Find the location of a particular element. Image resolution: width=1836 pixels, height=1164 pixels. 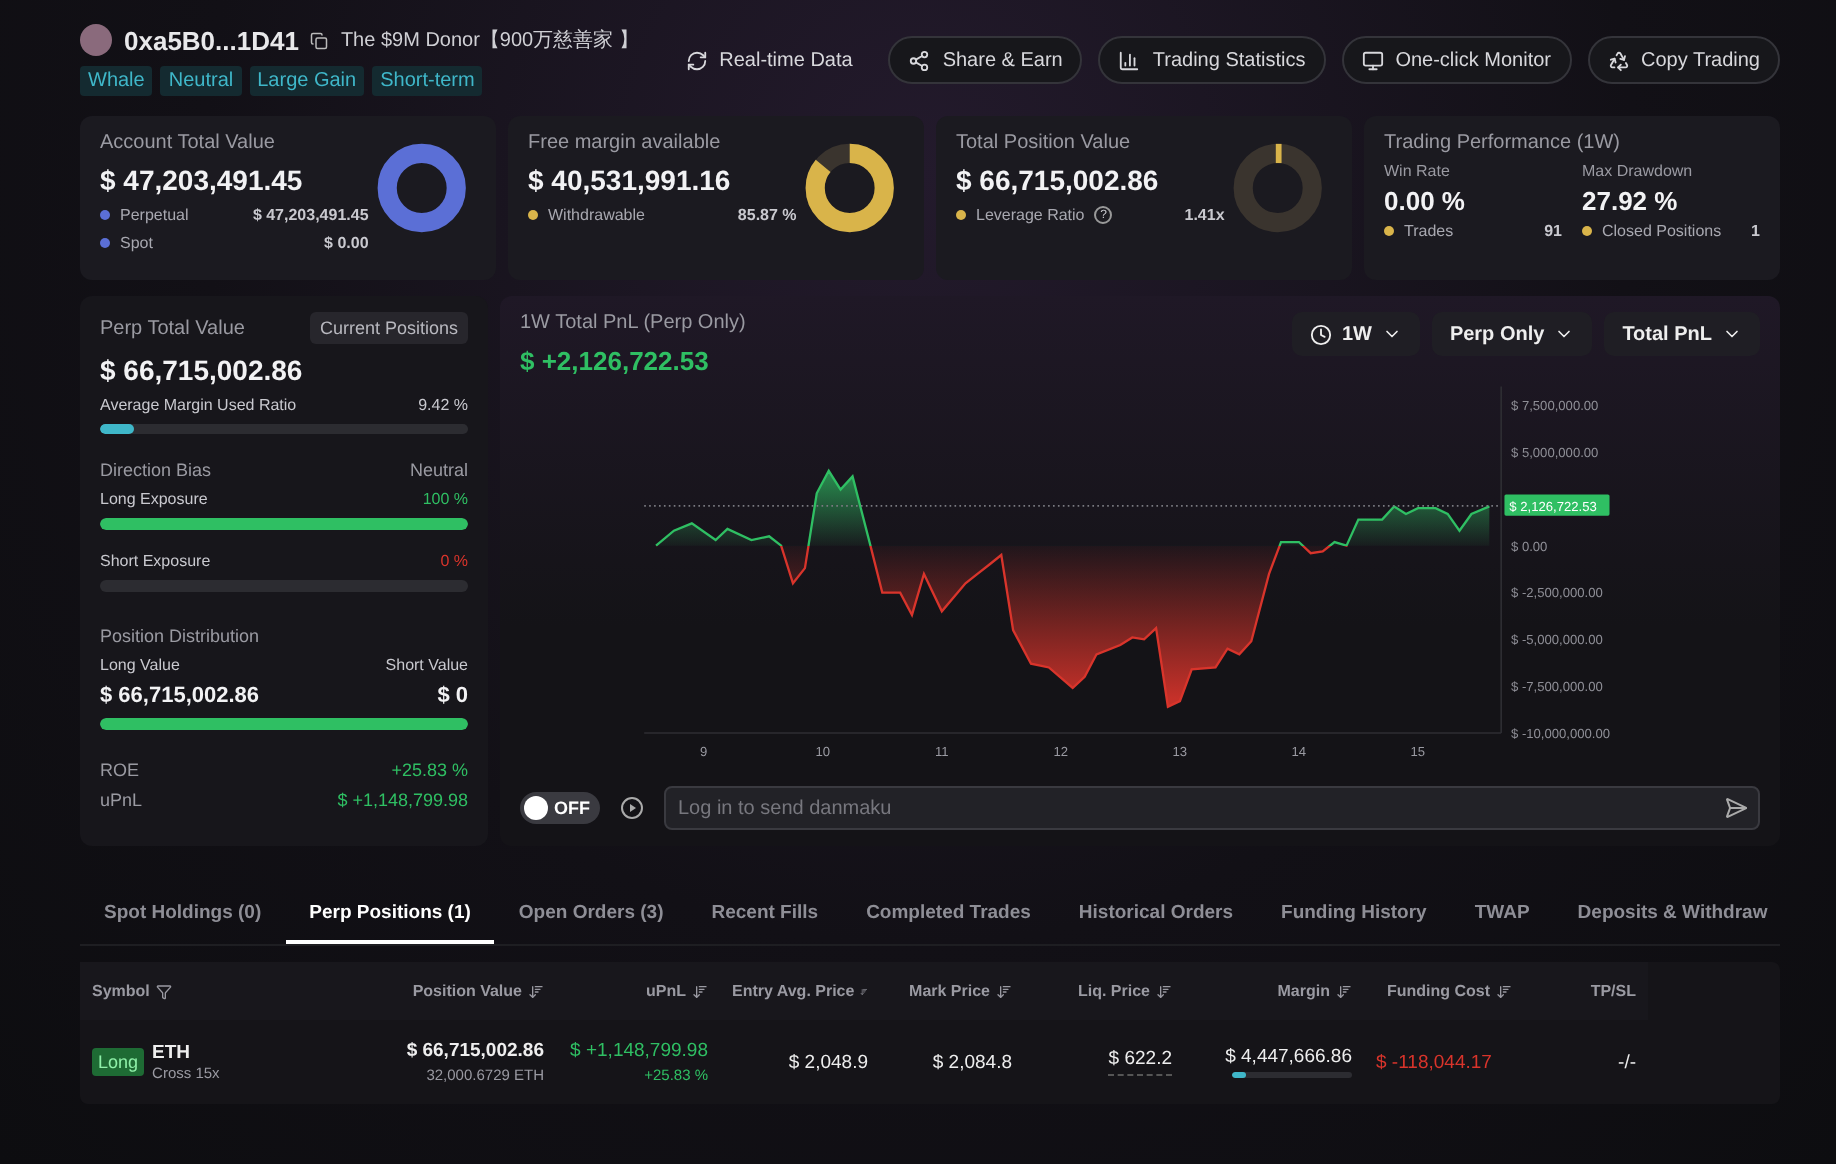

danmaku-toggle: OFF is located at coordinates (560, 808).